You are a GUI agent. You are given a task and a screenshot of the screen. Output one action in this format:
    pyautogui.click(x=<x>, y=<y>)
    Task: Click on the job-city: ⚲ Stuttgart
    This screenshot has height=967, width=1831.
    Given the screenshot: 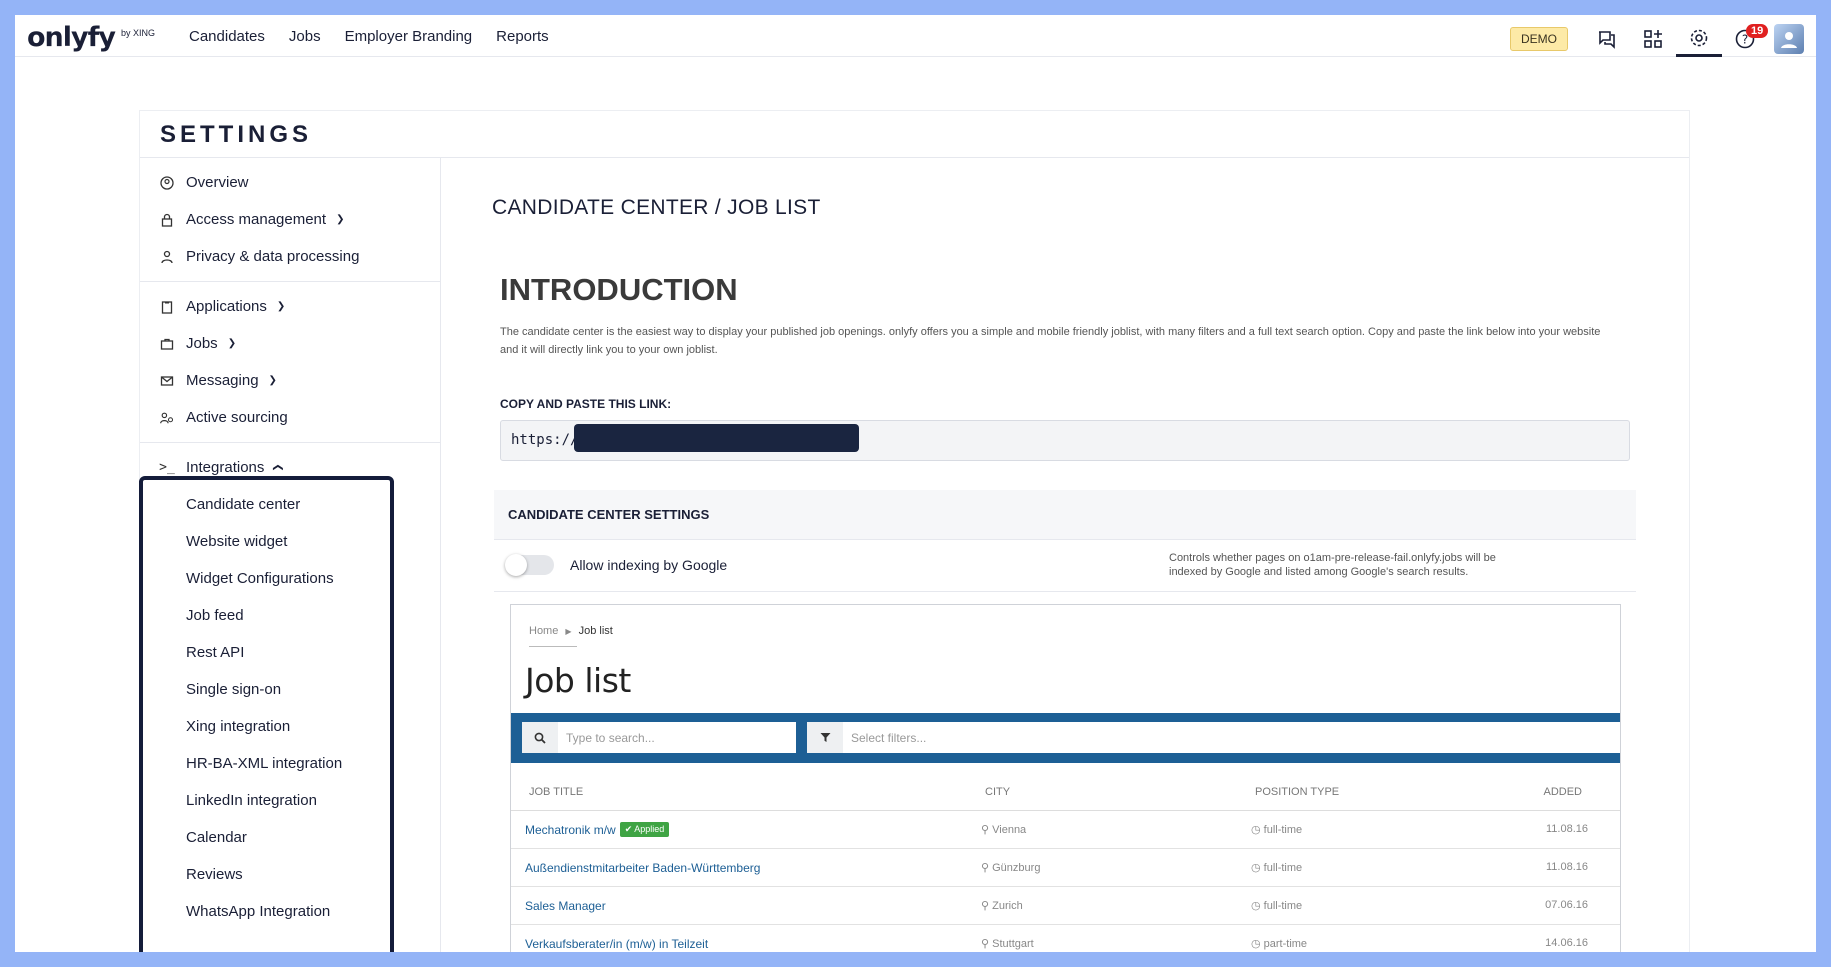 What is the action you would take?
    pyautogui.click(x=1007, y=943)
    